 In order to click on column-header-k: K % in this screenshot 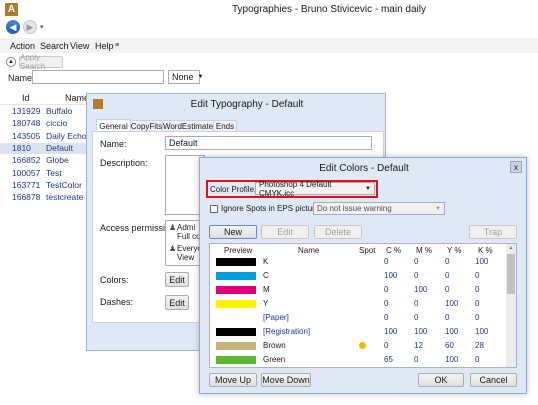, I will do `click(485, 250)`.